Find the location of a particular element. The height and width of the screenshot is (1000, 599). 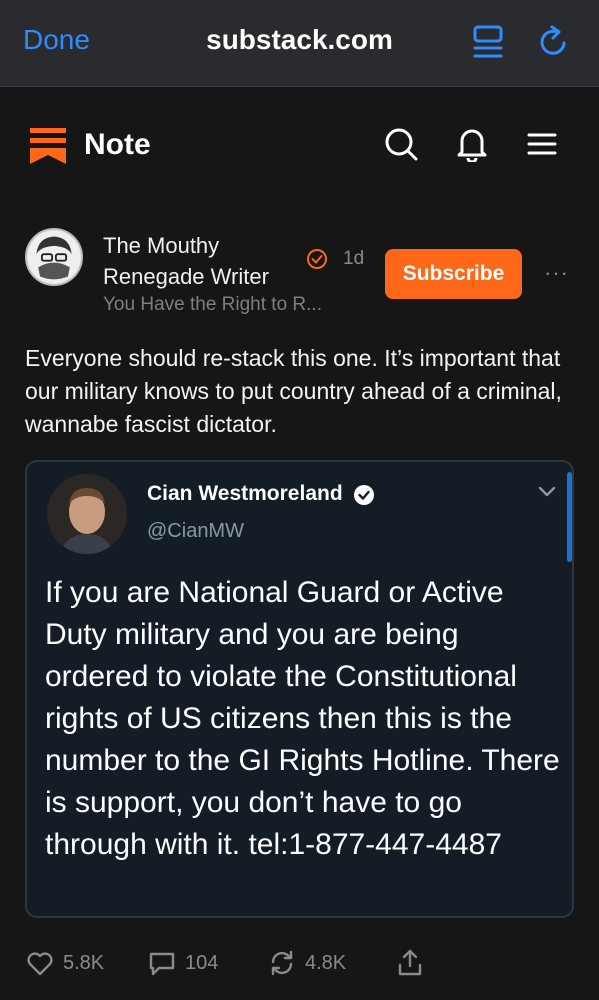

comment-icon is located at coordinates (162, 964).